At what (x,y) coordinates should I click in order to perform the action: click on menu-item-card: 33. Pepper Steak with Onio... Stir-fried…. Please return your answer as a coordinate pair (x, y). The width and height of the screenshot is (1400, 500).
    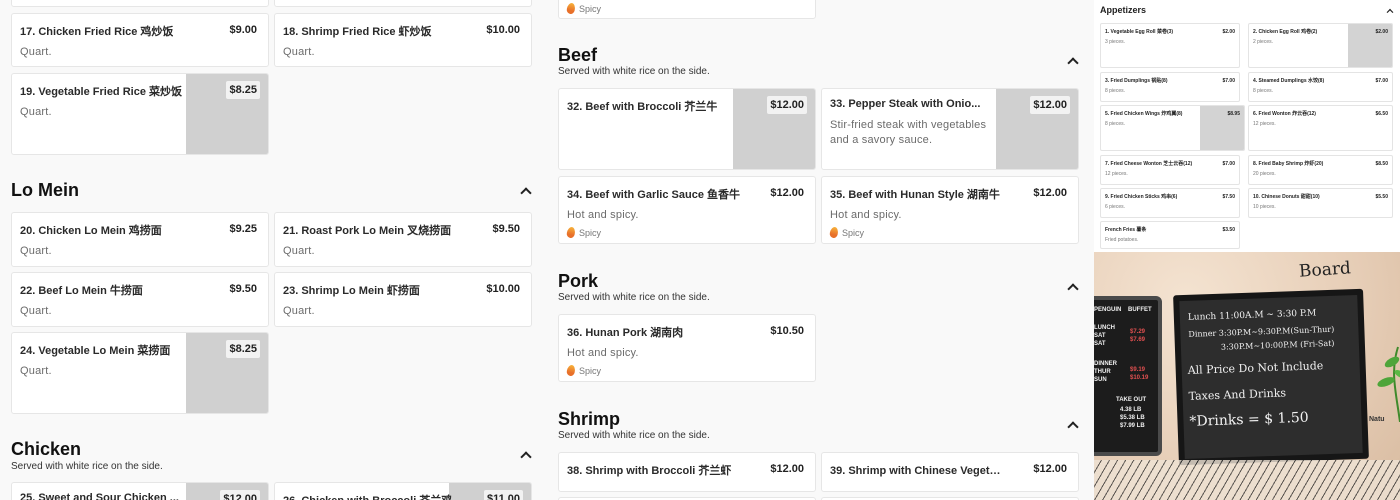
    Looking at the image, I should click on (950, 129).